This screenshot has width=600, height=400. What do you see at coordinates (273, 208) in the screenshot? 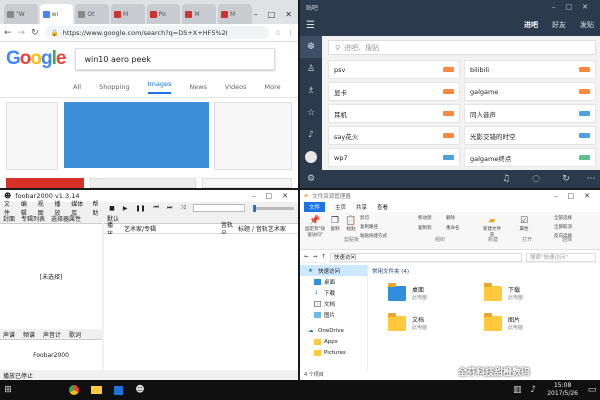
I see `volume-slider` at bounding box center [273, 208].